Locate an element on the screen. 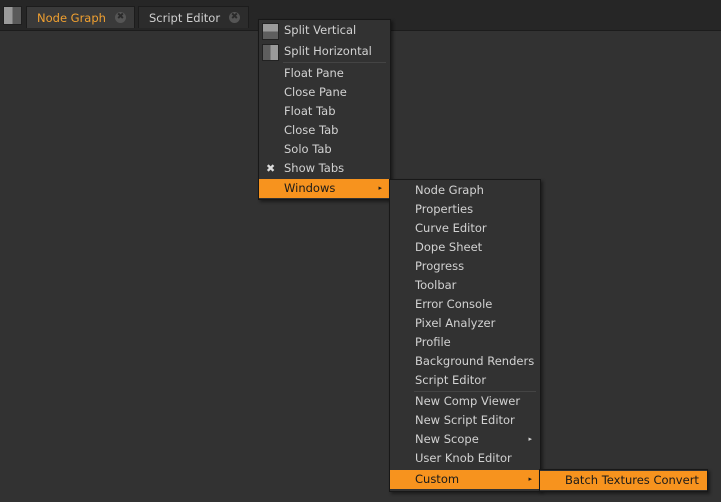 This screenshot has width=721, height=502. menu-item-label: Custom is located at coordinates (437, 479).